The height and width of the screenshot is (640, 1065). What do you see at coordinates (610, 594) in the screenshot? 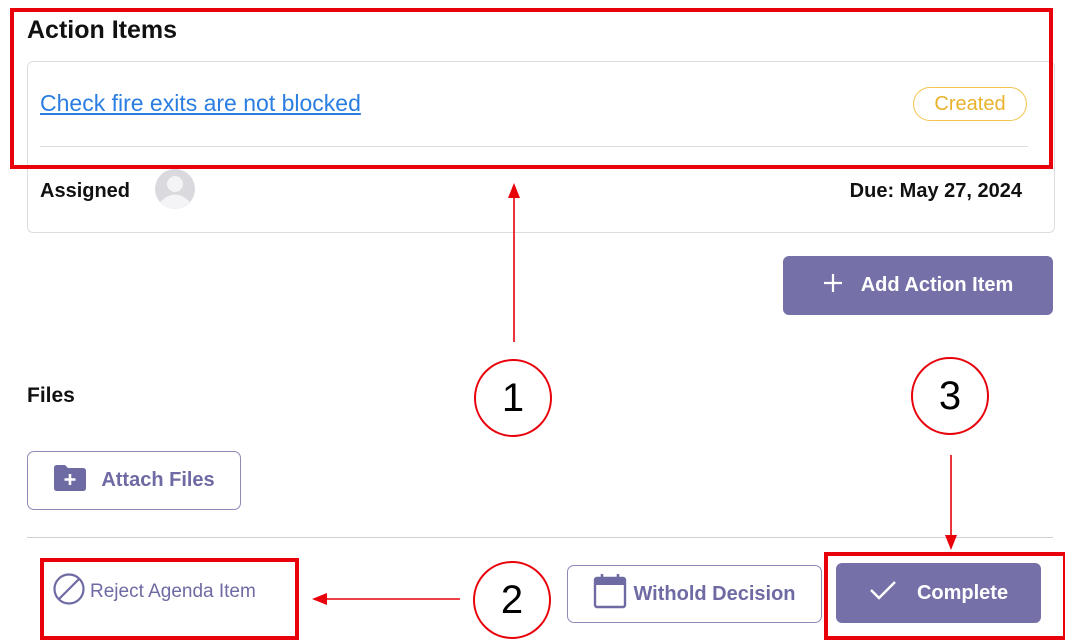
I see `calendar-icon` at bounding box center [610, 594].